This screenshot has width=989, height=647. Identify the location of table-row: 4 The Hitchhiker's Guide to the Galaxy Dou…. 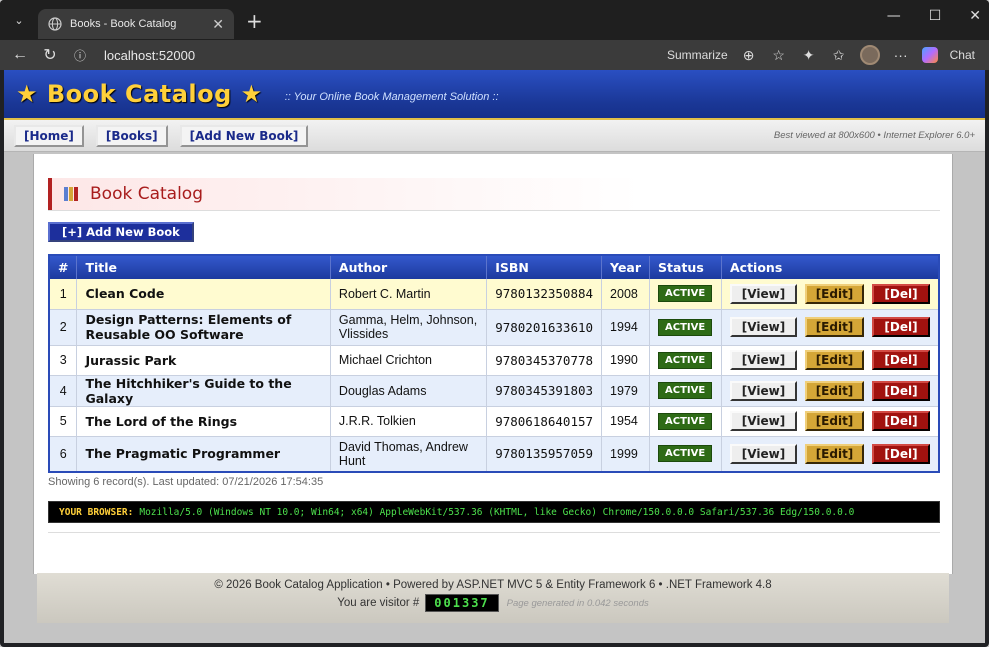
(494, 391).